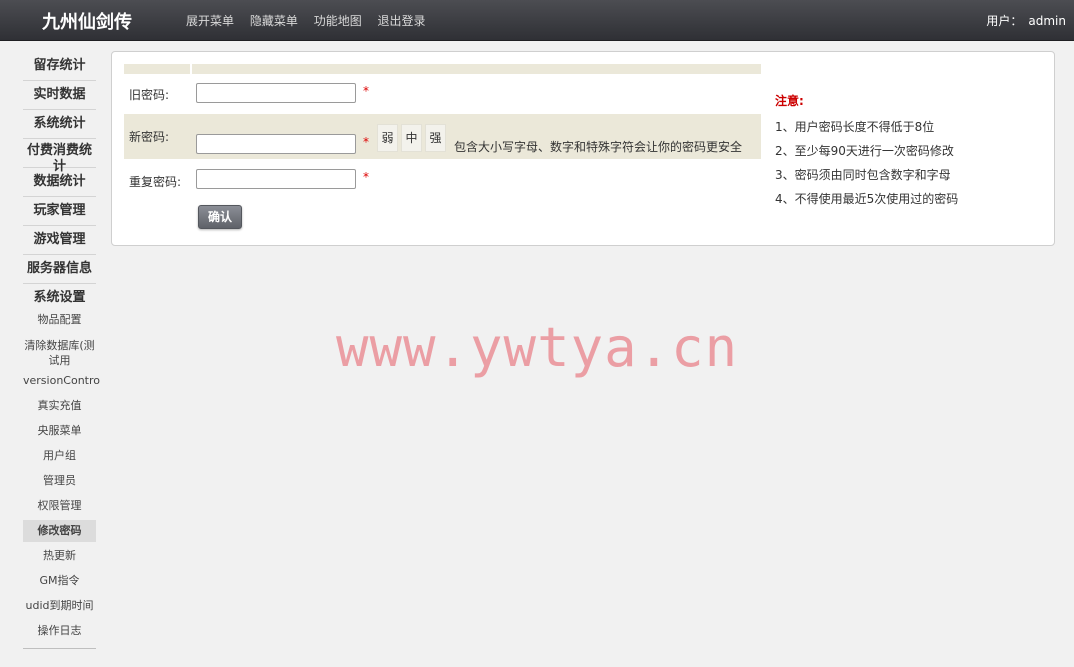 Image resolution: width=1074 pixels, height=667 pixels. What do you see at coordinates (855, 127) in the screenshot?
I see `note-item: 1、用户密码长度不得低于8位` at bounding box center [855, 127].